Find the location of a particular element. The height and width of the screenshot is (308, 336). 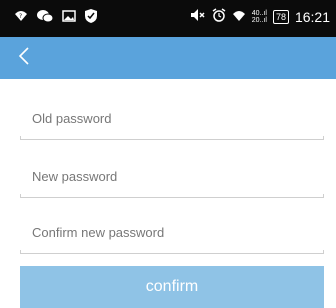

battery-icon: 78 is located at coordinates (280, 17).